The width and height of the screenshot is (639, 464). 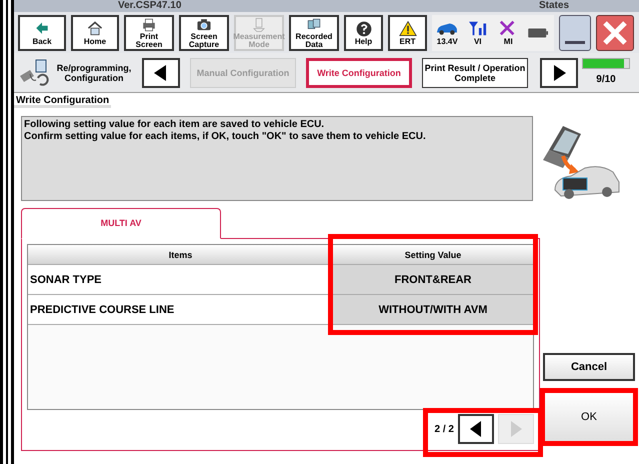 What do you see at coordinates (161, 73) in the screenshot?
I see `step-back-button` at bounding box center [161, 73].